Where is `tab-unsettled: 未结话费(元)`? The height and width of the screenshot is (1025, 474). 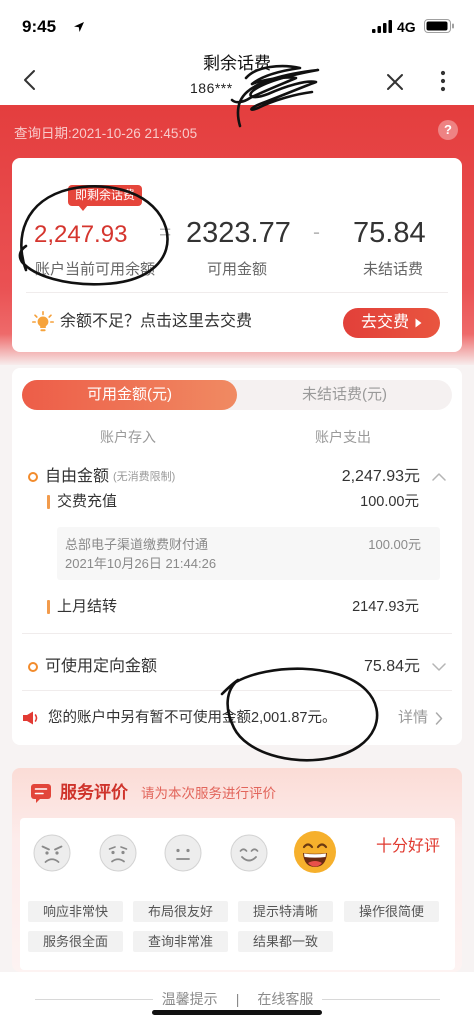
tab-unsettled: 未结话费(元) is located at coordinates (344, 395).